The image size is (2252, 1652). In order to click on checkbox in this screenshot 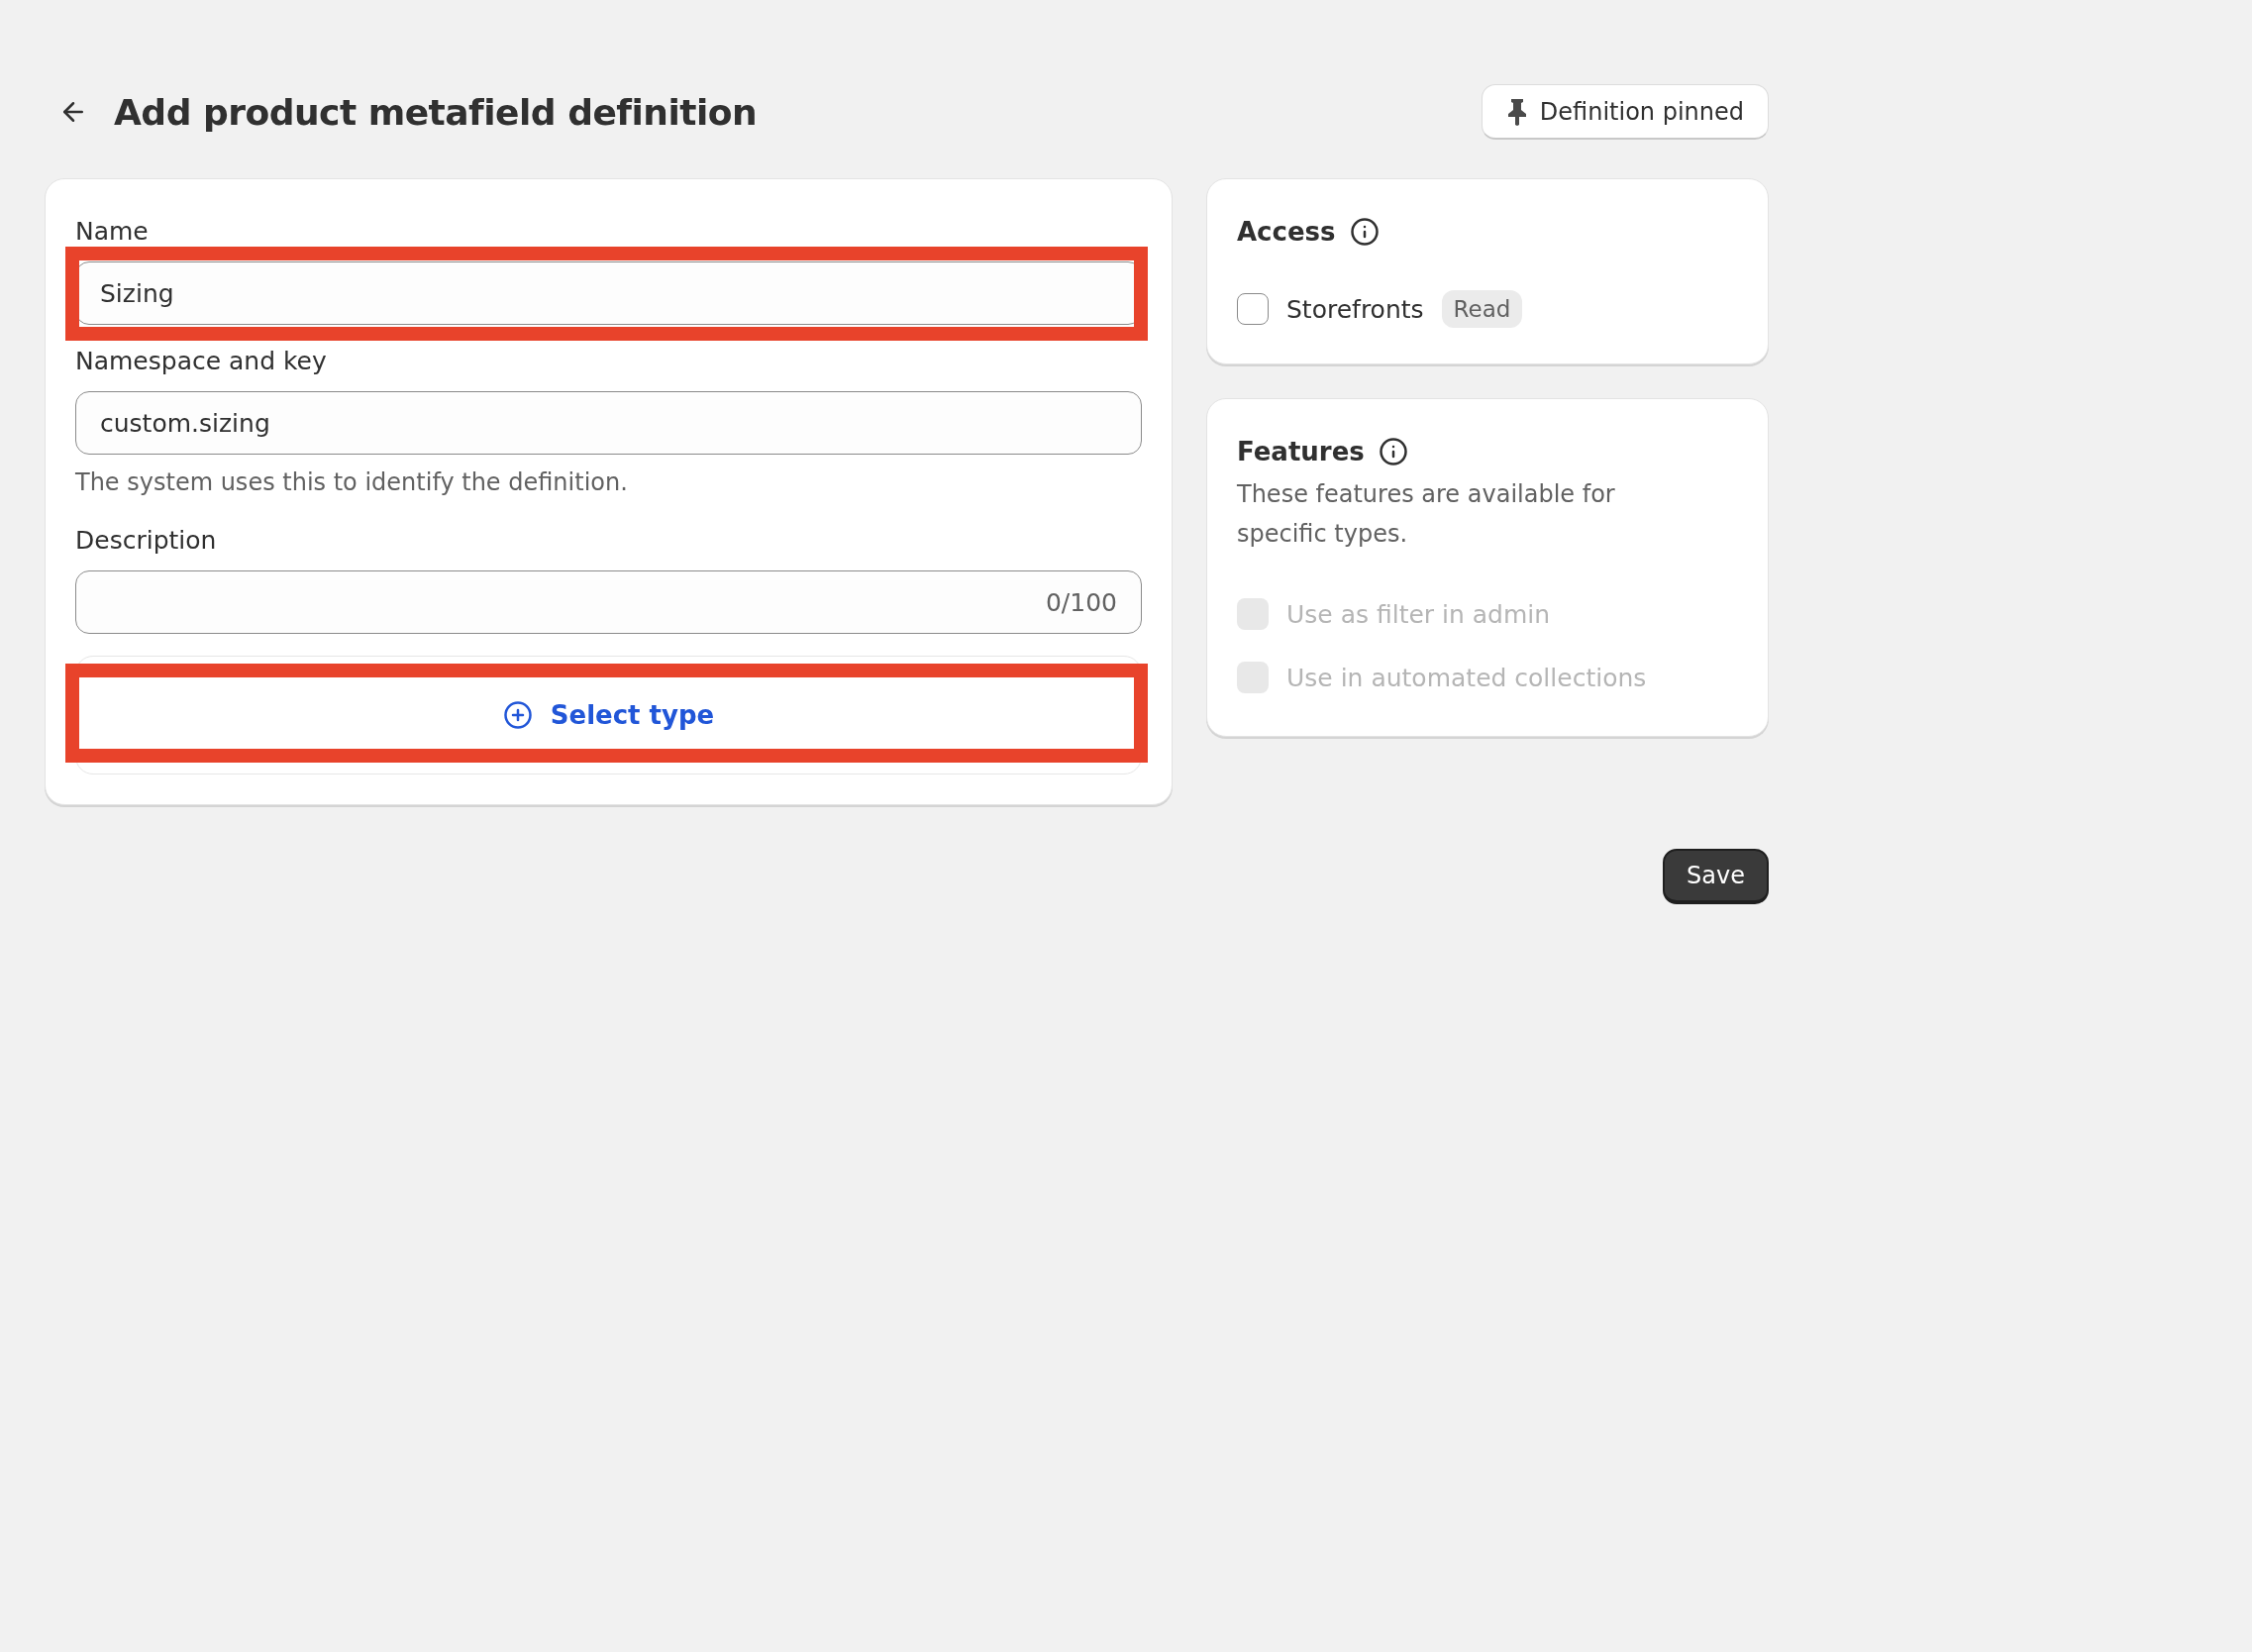, I will do `click(1253, 309)`.